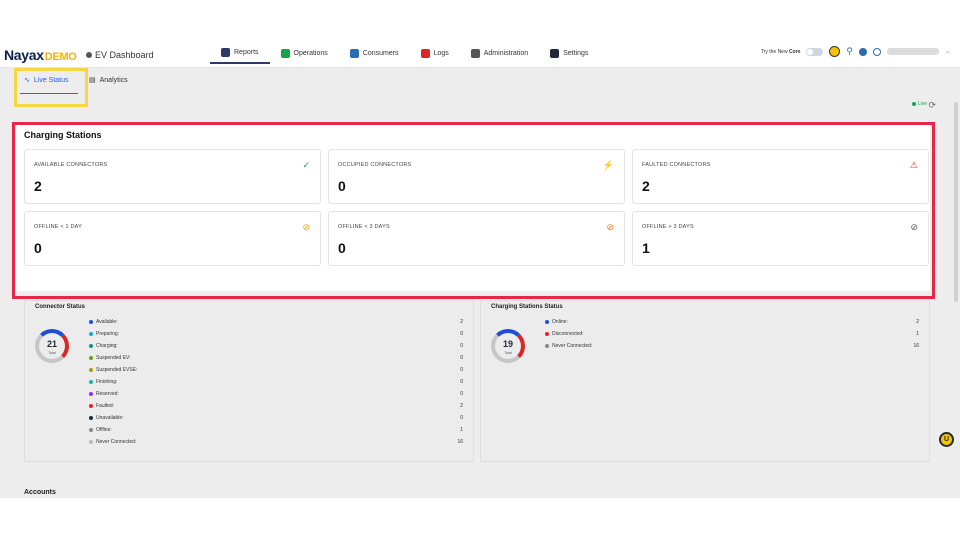 This screenshot has height=540, width=960. I want to click on academy-icon, so click(835, 51).